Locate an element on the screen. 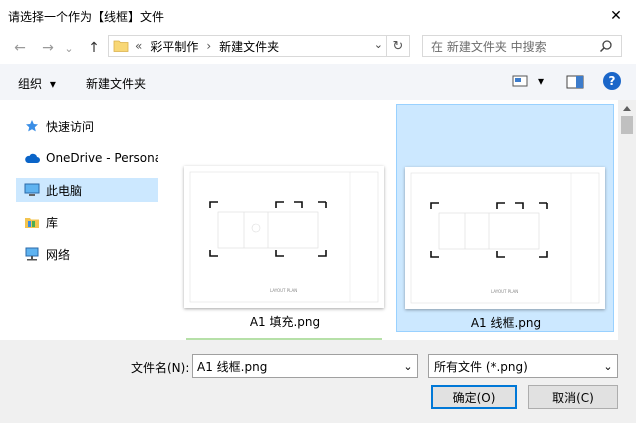 This screenshot has width=636, height=423. back-button: ← is located at coordinates (20, 48).